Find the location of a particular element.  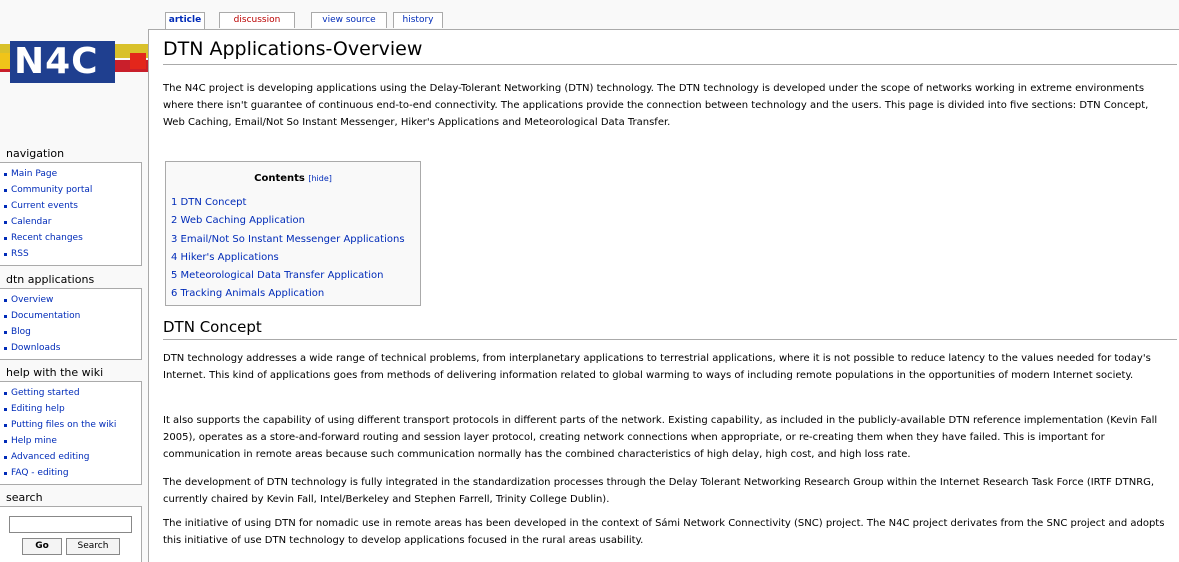

toc-title: Contents [hide] is located at coordinates (293, 178).